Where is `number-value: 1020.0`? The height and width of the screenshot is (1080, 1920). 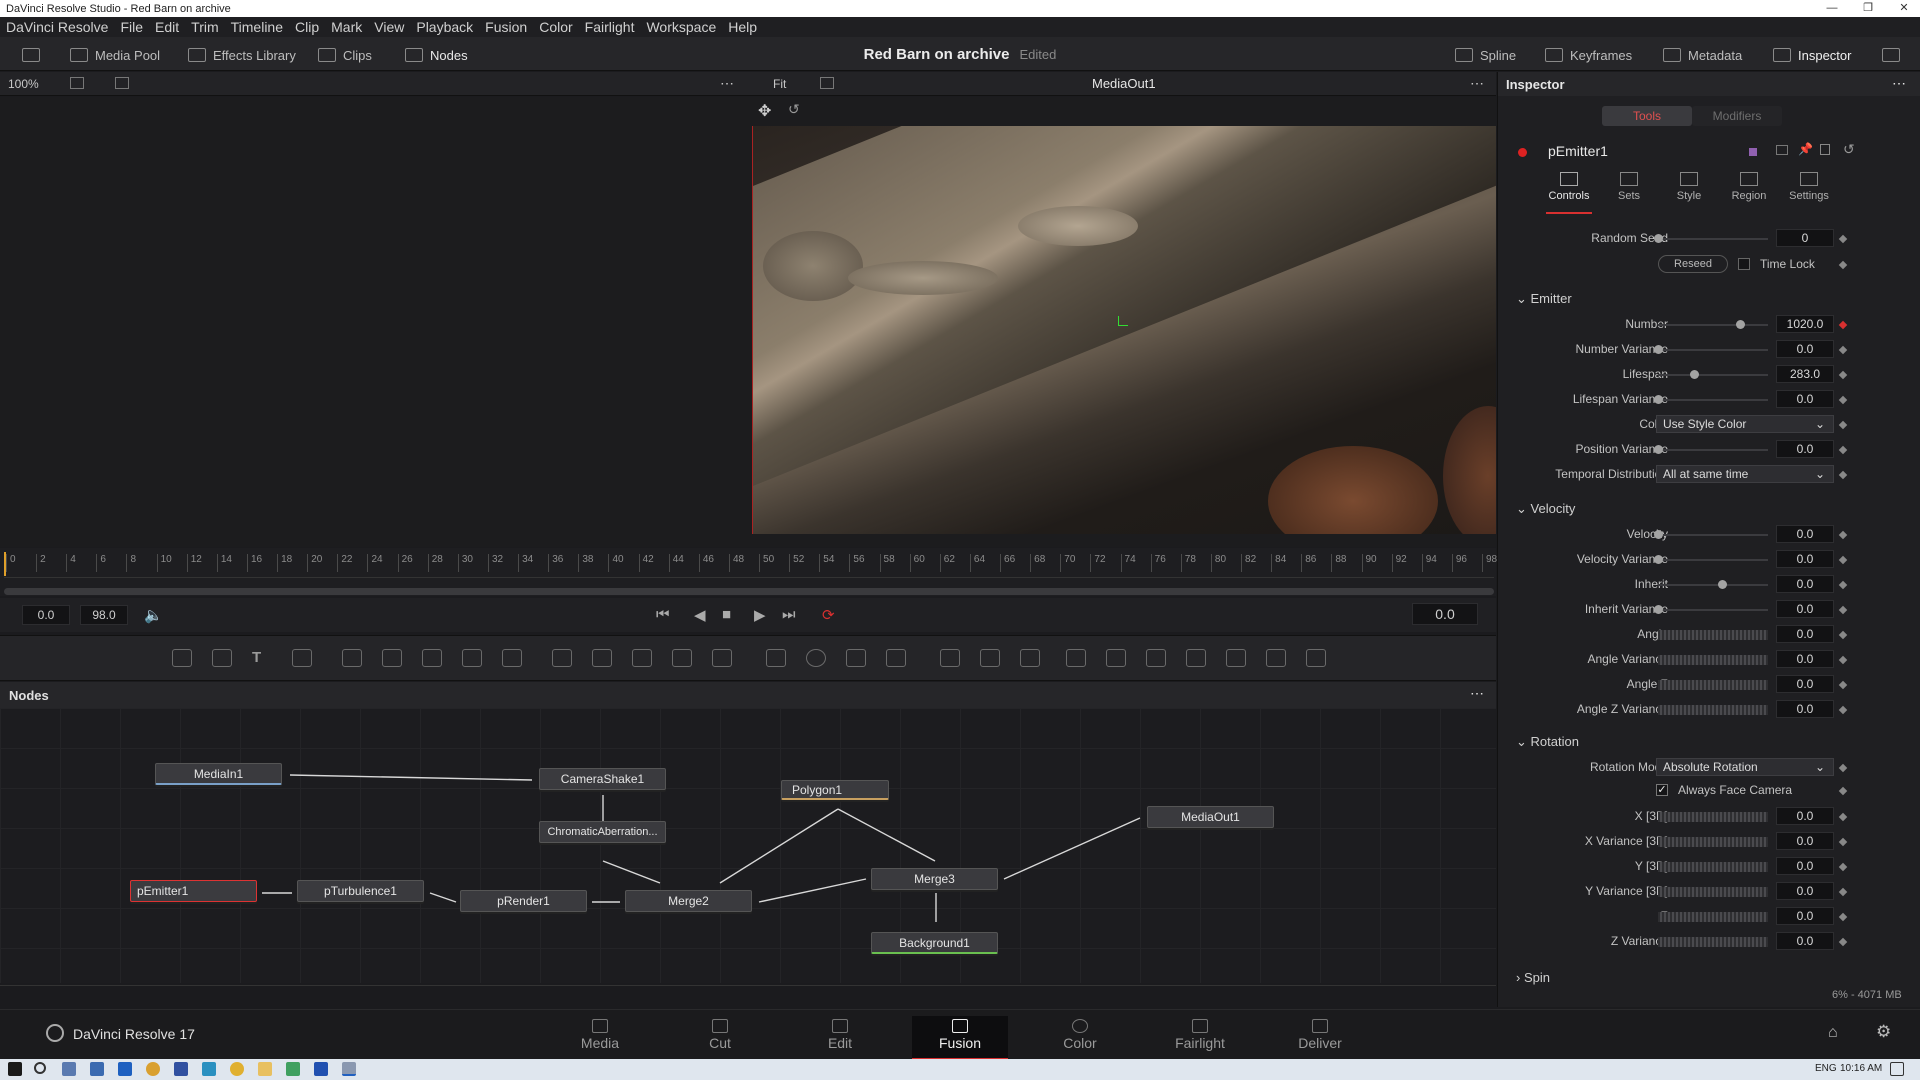
number-value: 1020.0 is located at coordinates (1805, 324).